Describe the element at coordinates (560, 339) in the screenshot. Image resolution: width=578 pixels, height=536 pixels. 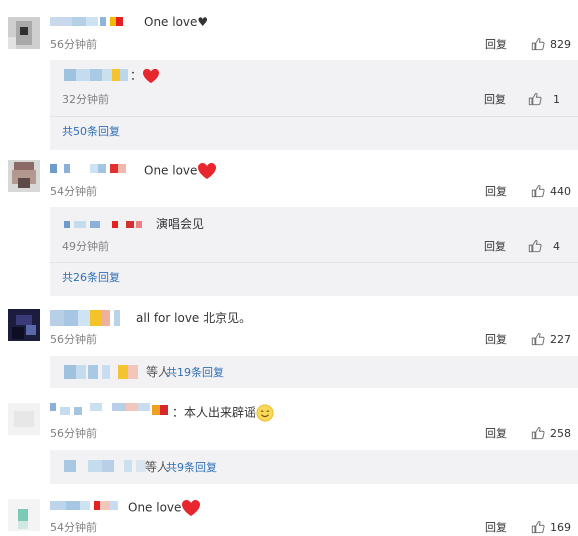
I see `like-count: 227` at that location.